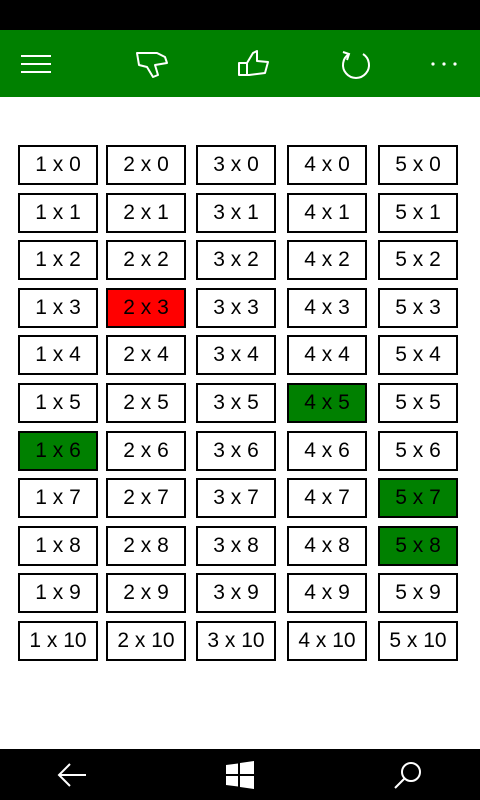 The width and height of the screenshot is (480, 800). Describe the element at coordinates (236, 403) in the screenshot. I see `grid-cell: 3 x 5` at that location.